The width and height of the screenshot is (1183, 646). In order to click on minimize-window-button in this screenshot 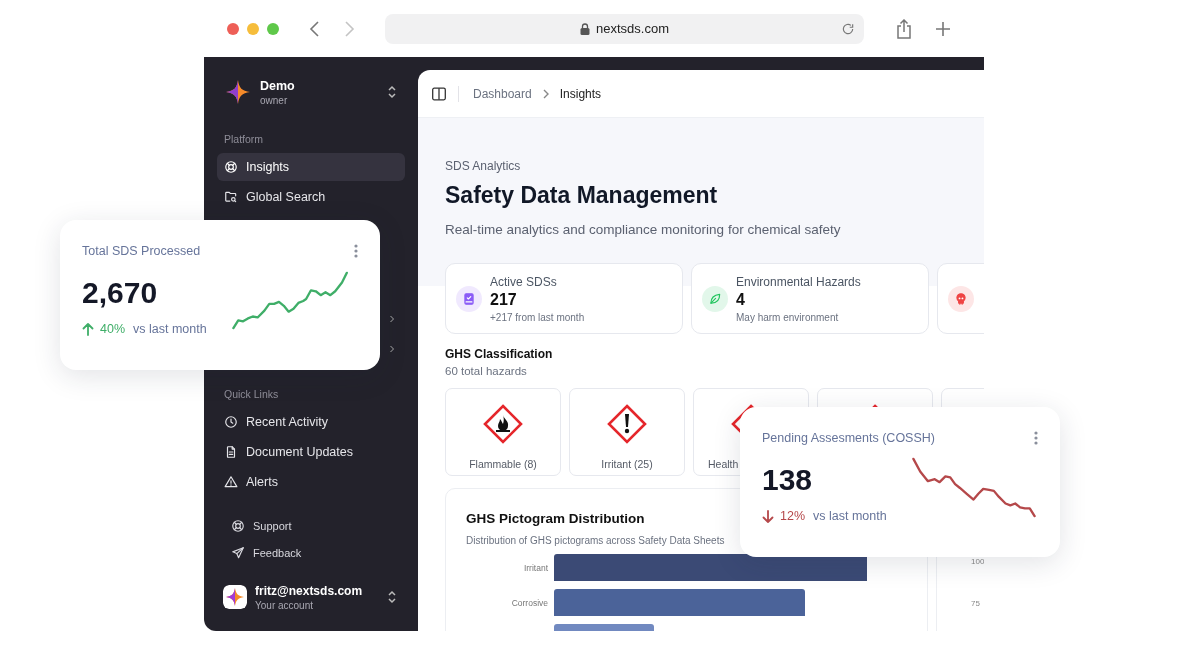, I will do `click(253, 28)`.